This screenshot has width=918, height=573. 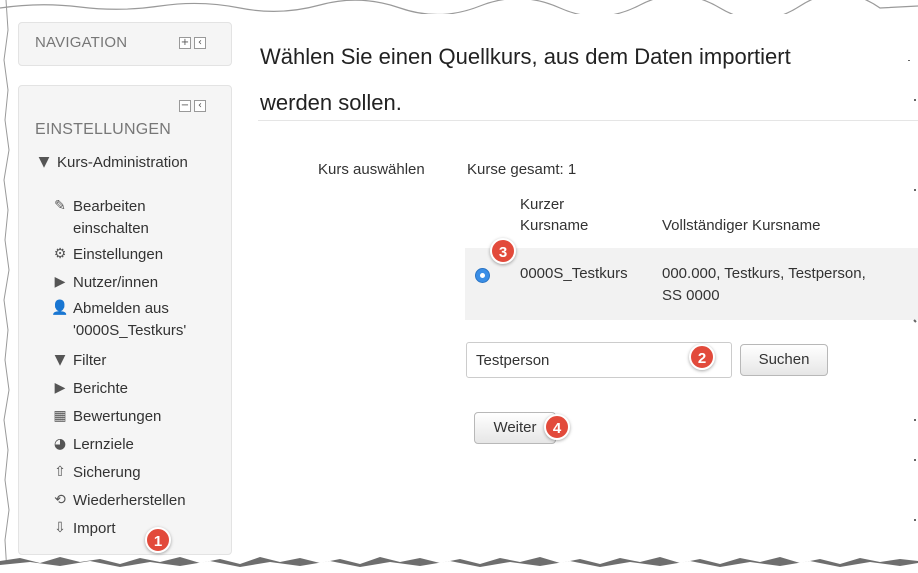 What do you see at coordinates (459, 7) in the screenshot?
I see `torn-edge-top` at bounding box center [459, 7].